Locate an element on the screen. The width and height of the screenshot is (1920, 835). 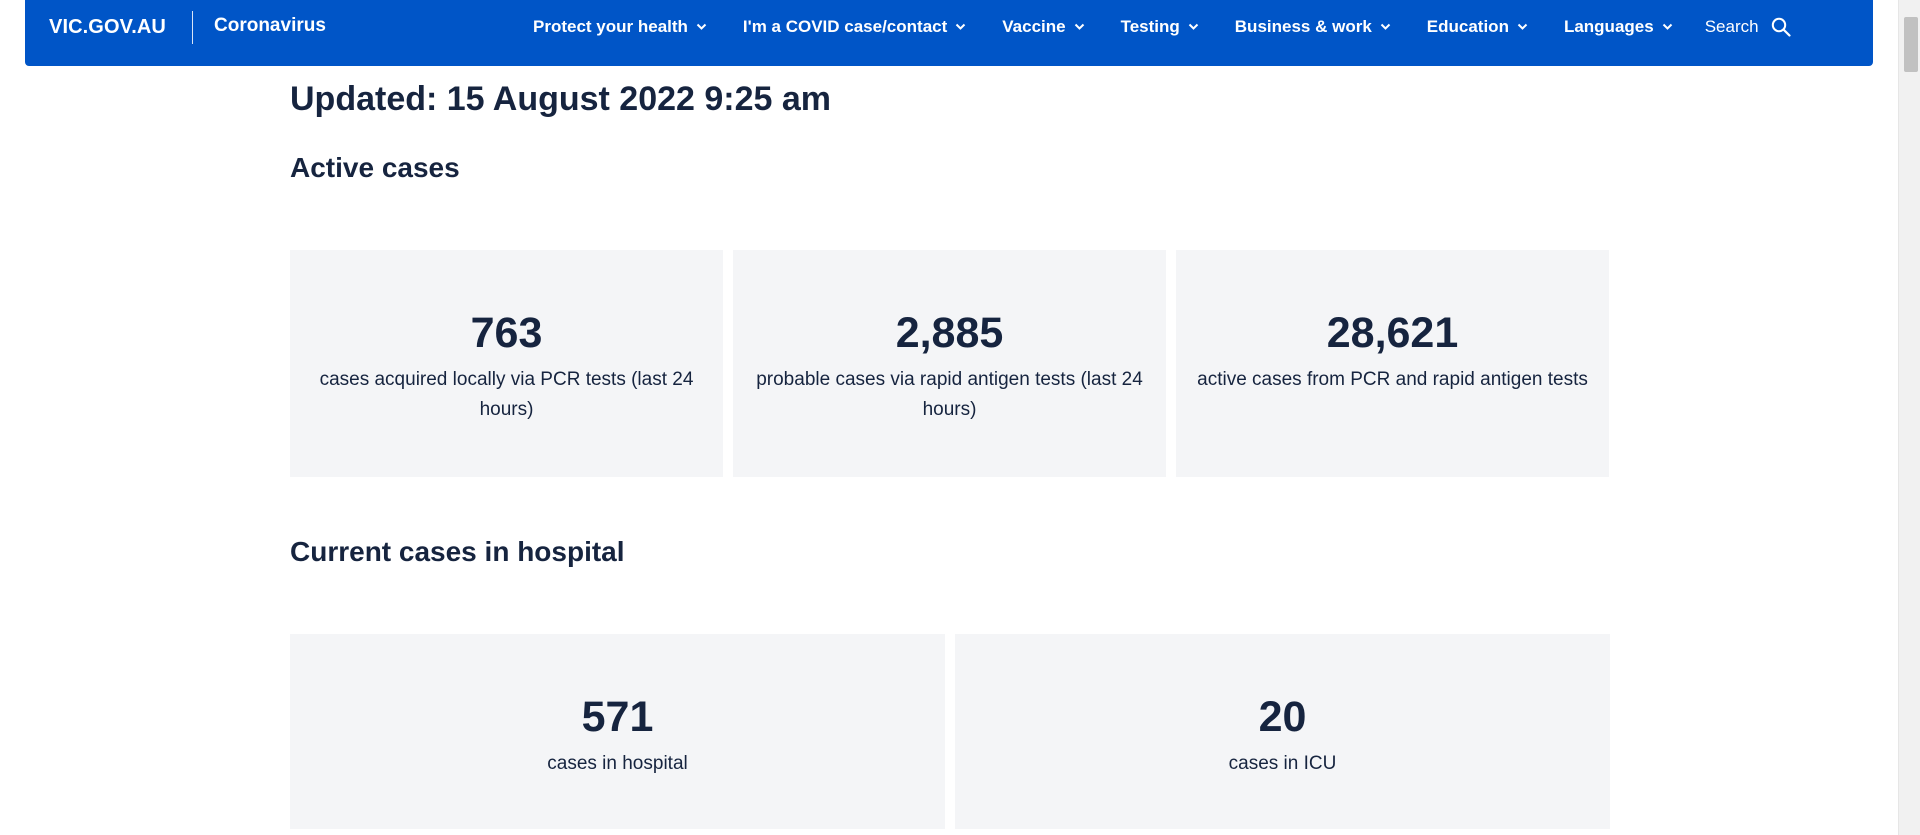
page-scrollbar is located at coordinates (1909, 417).